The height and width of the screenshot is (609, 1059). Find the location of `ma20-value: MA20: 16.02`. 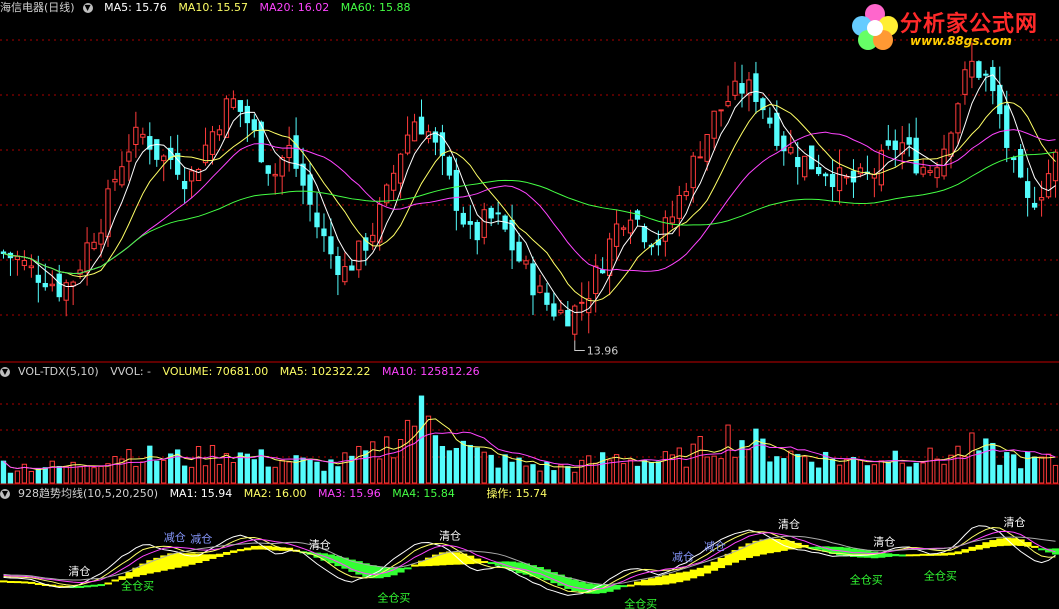

ma20-value: MA20: 16.02 is located at coordinates (294, 7).